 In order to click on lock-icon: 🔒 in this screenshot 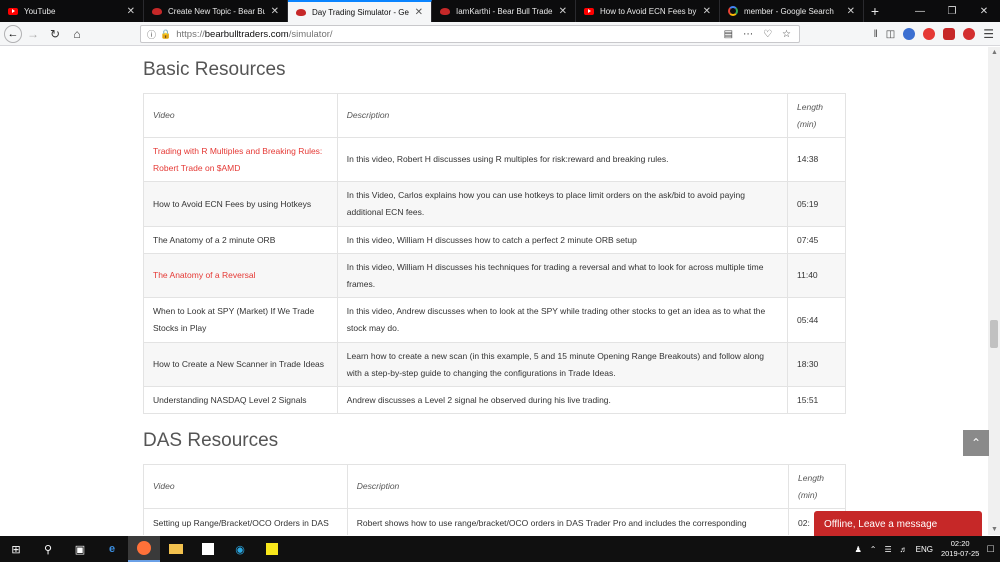, I will do `click(166, 33)`.